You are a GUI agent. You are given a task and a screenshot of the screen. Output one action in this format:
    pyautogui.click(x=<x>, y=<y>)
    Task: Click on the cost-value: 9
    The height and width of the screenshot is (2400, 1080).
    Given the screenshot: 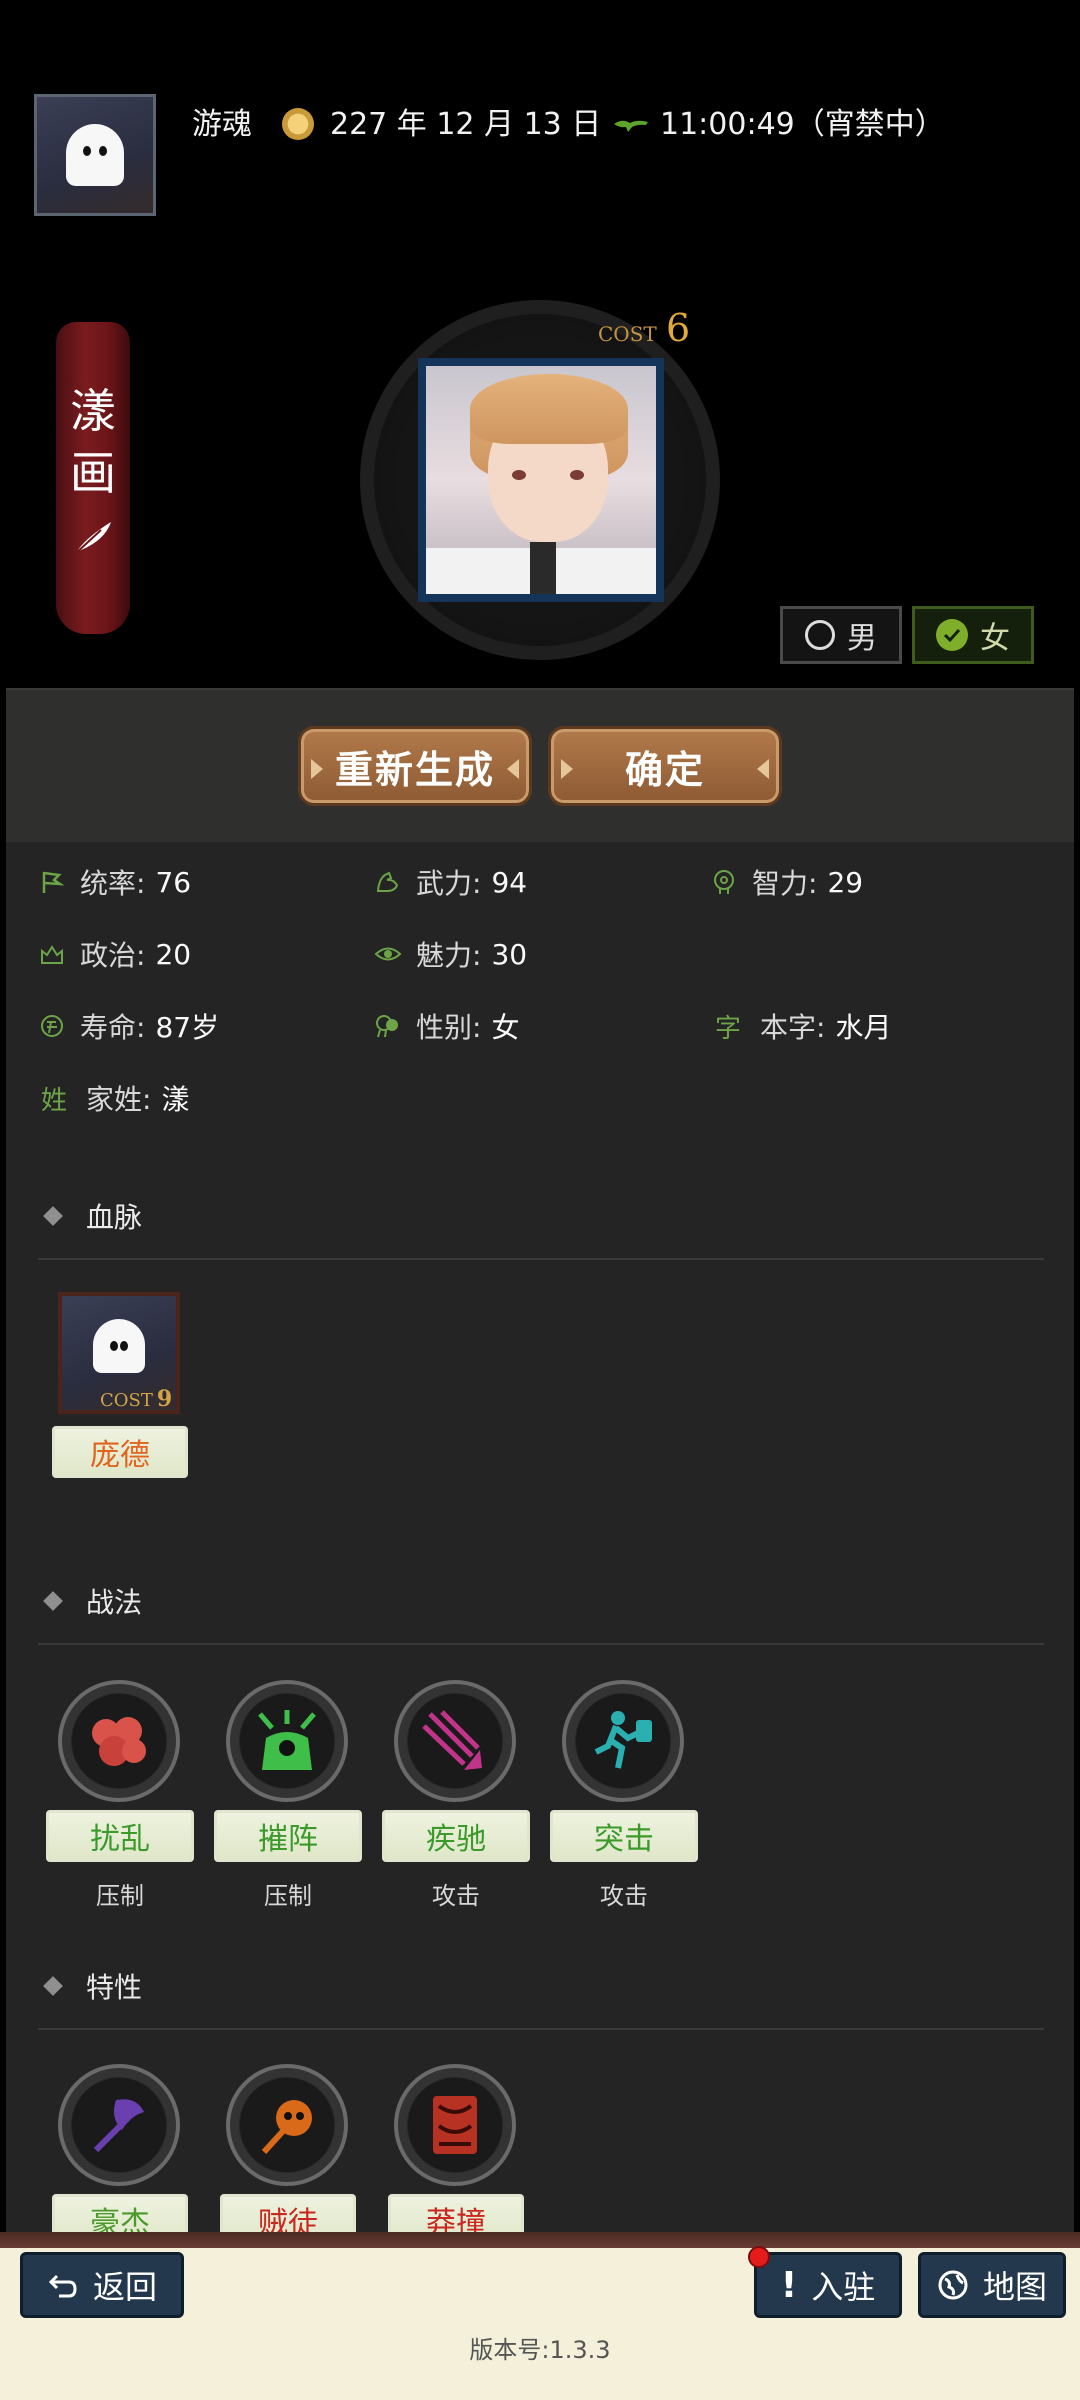 What is the action you would take?
    pyautogui.click(x=164, y=1399)
    